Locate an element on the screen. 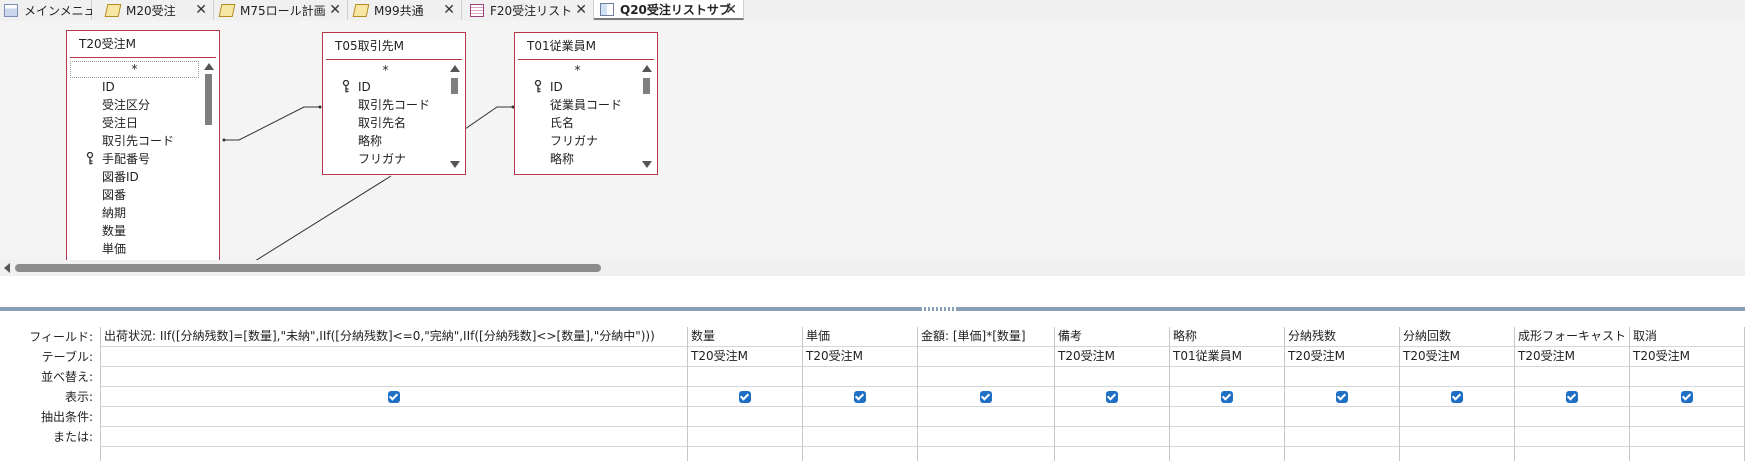 The image size is (1745, 461). tab-m20-juchu: M20受注 ✕ is located at coordinates (153, 10).